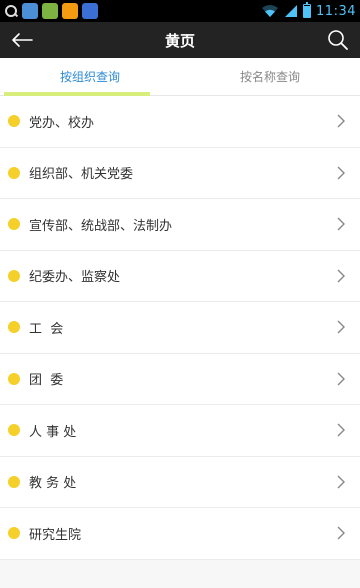  I want to click on tab-by-name: 按名称查询, so click(270, 76).